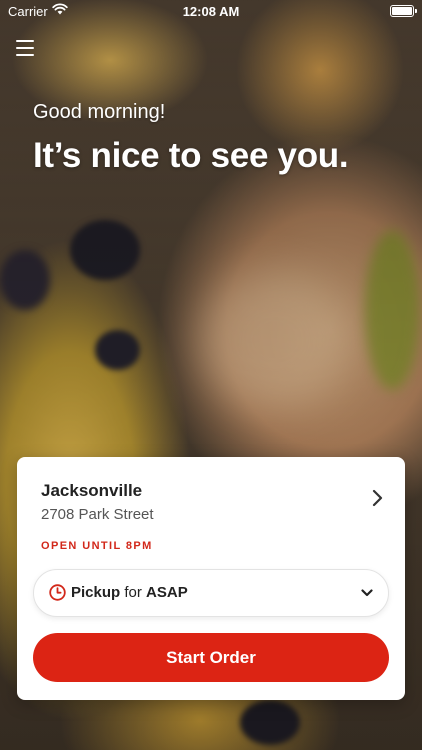  I want to click on hamburger-menu-icon, so click(25, 48).